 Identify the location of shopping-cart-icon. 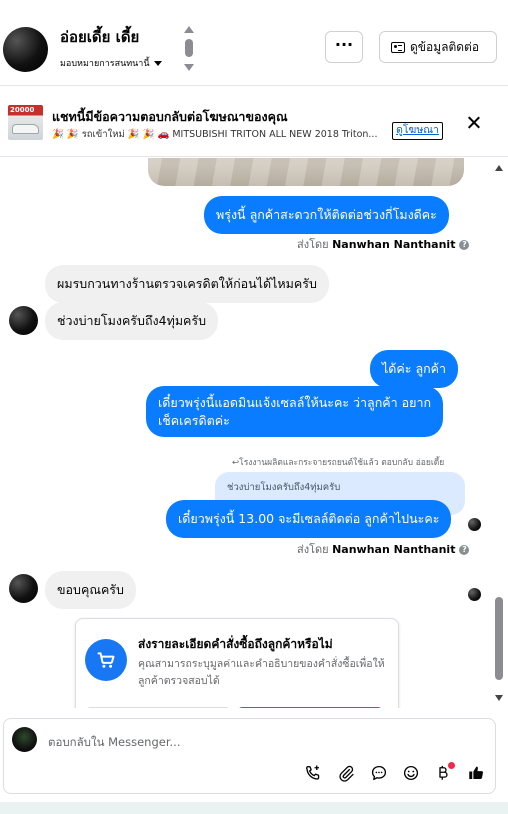
(106, 660).